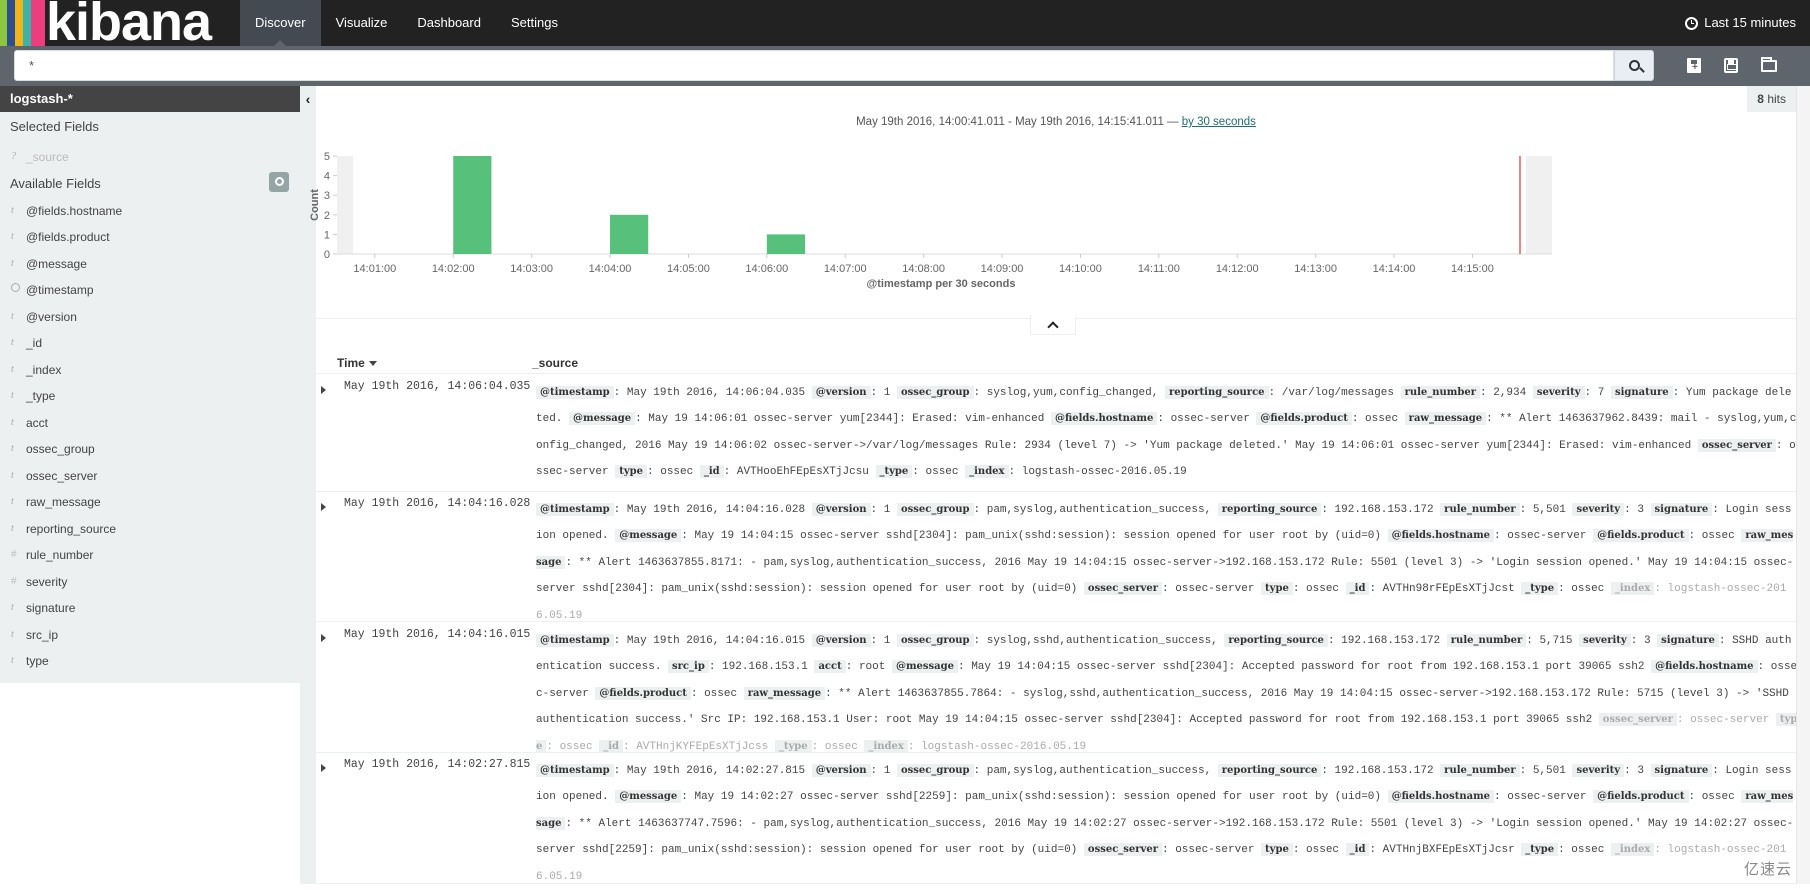 This screenshot has width=1810, height=890. Describe the element at coordinates (1002, 269) in the screenshot. I see `x-tick-label: 14:09:00` at that location.